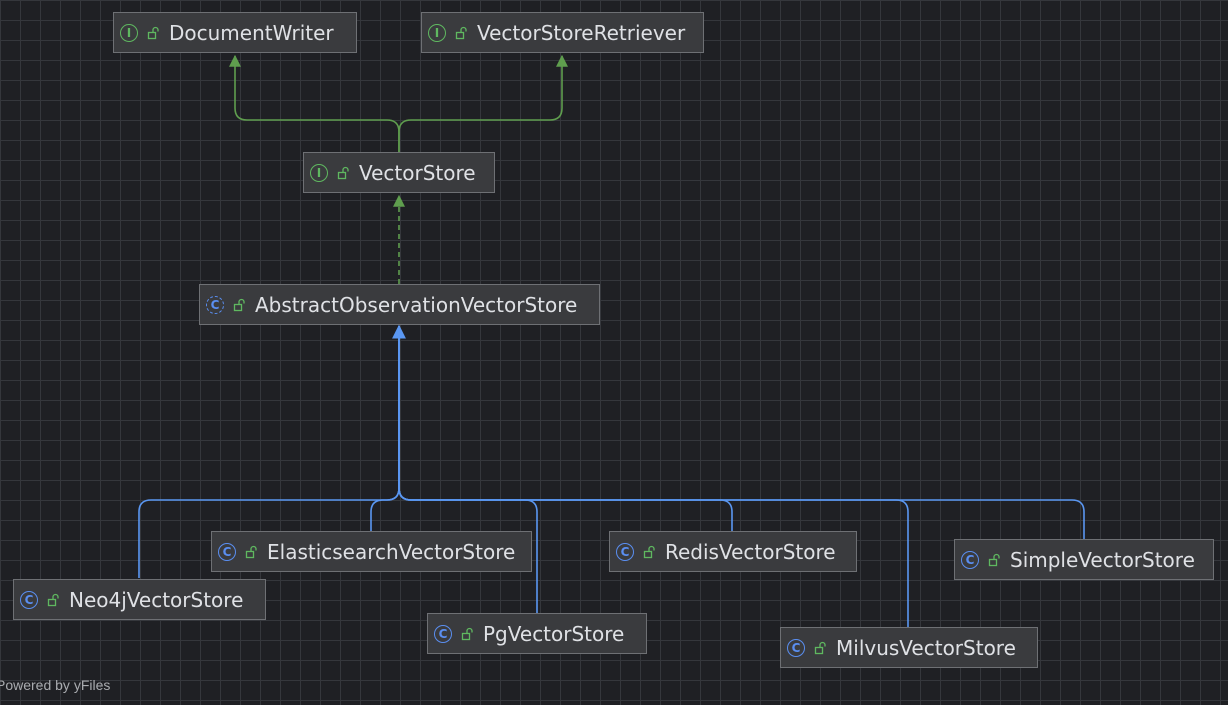 This screenshot has height=705, width=1228. I want to click on node-vector-store: I VectorStore, so click(399, 172).